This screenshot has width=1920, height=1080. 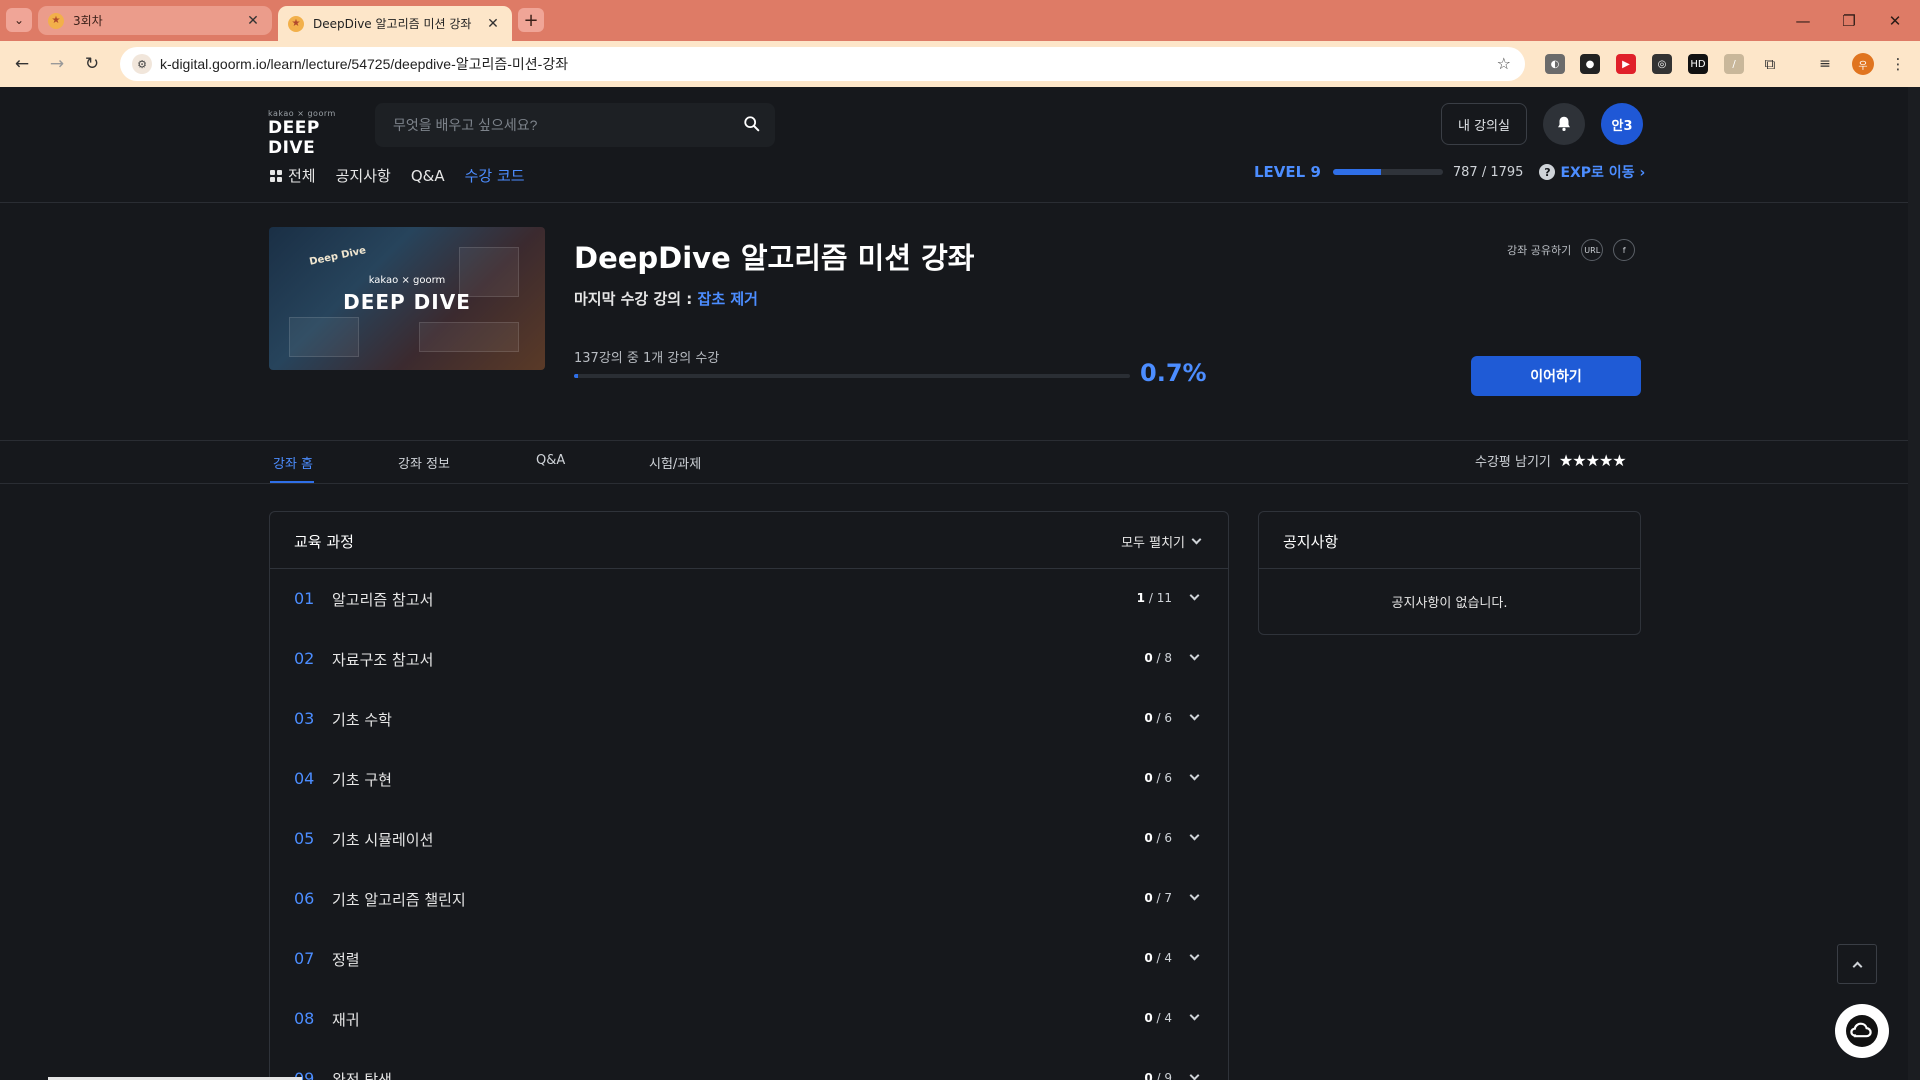 I want to click on section-name: 자료구조 참고서, so click(x=383, y=660).